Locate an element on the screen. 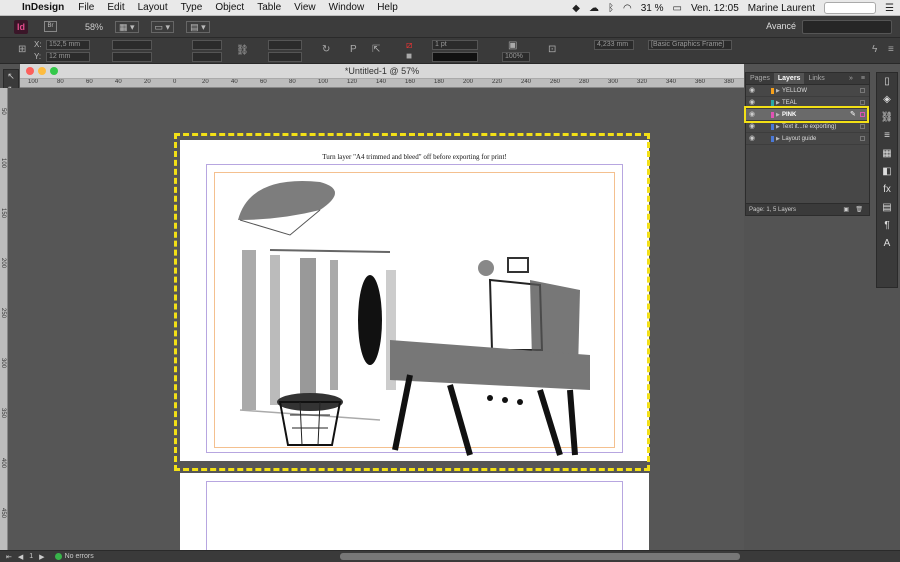  new-layer-icon: ▣ is located at coordinates (846, 210).